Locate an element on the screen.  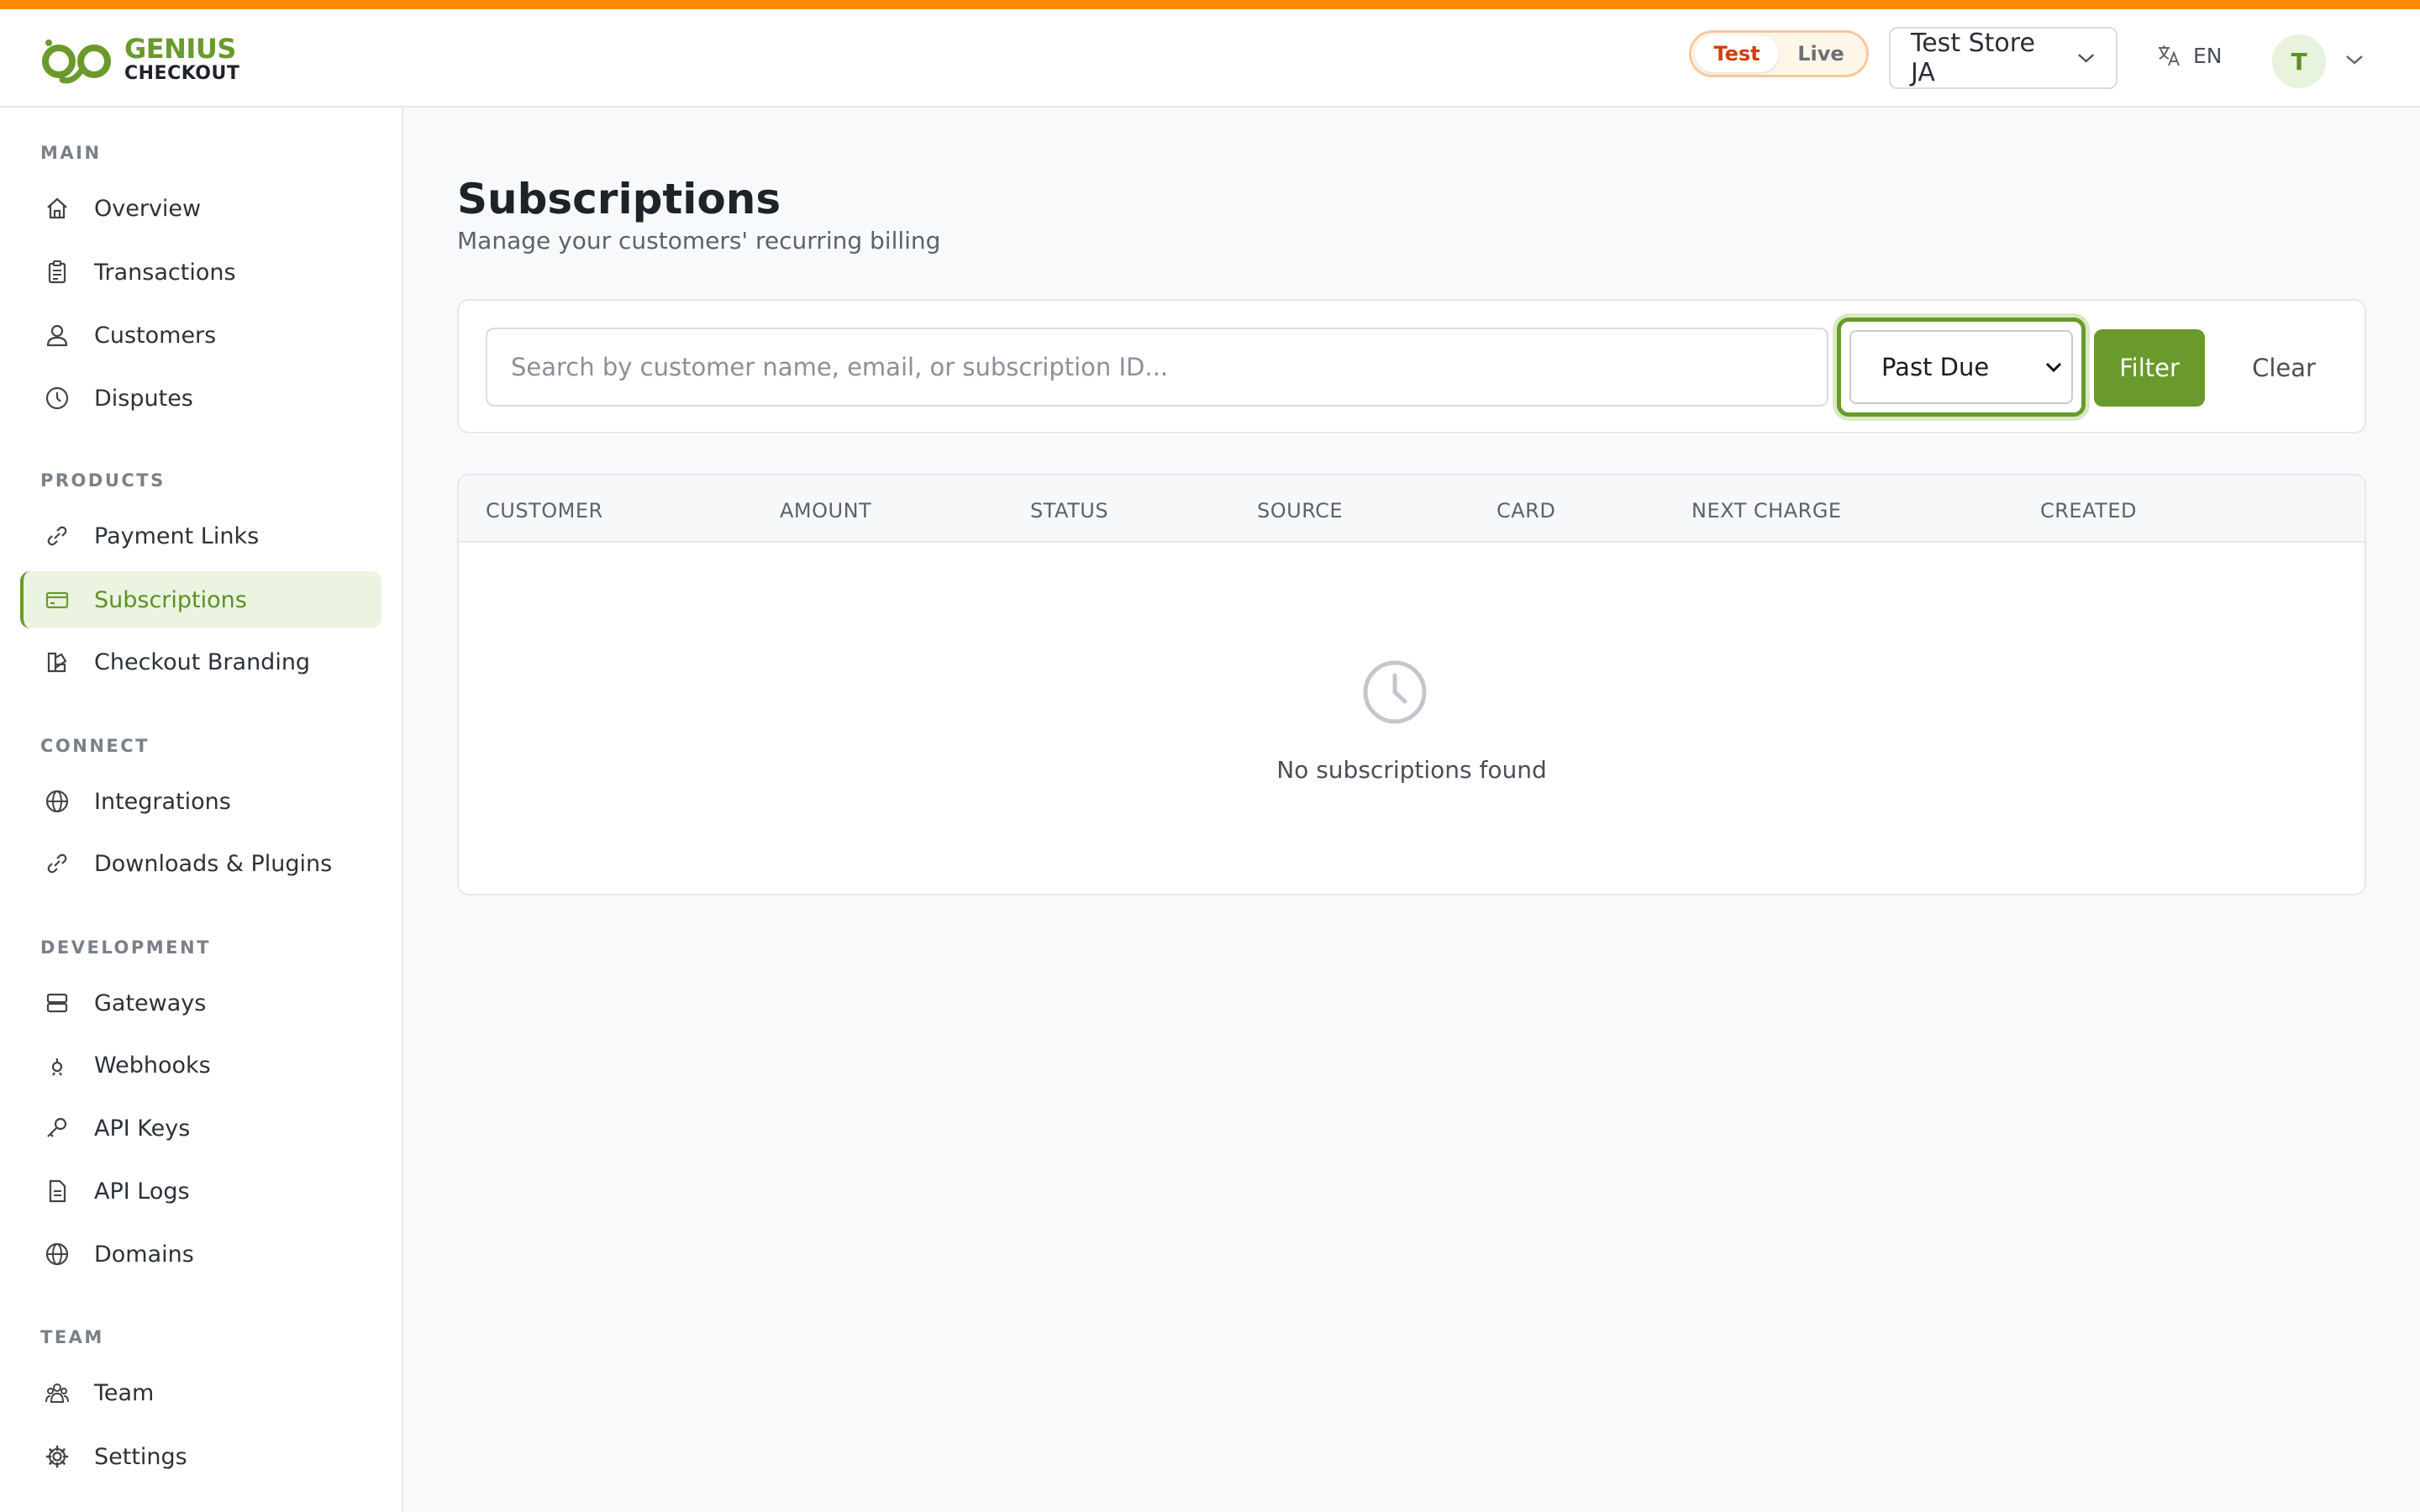
home-icon is located at coordinates (57, 208).